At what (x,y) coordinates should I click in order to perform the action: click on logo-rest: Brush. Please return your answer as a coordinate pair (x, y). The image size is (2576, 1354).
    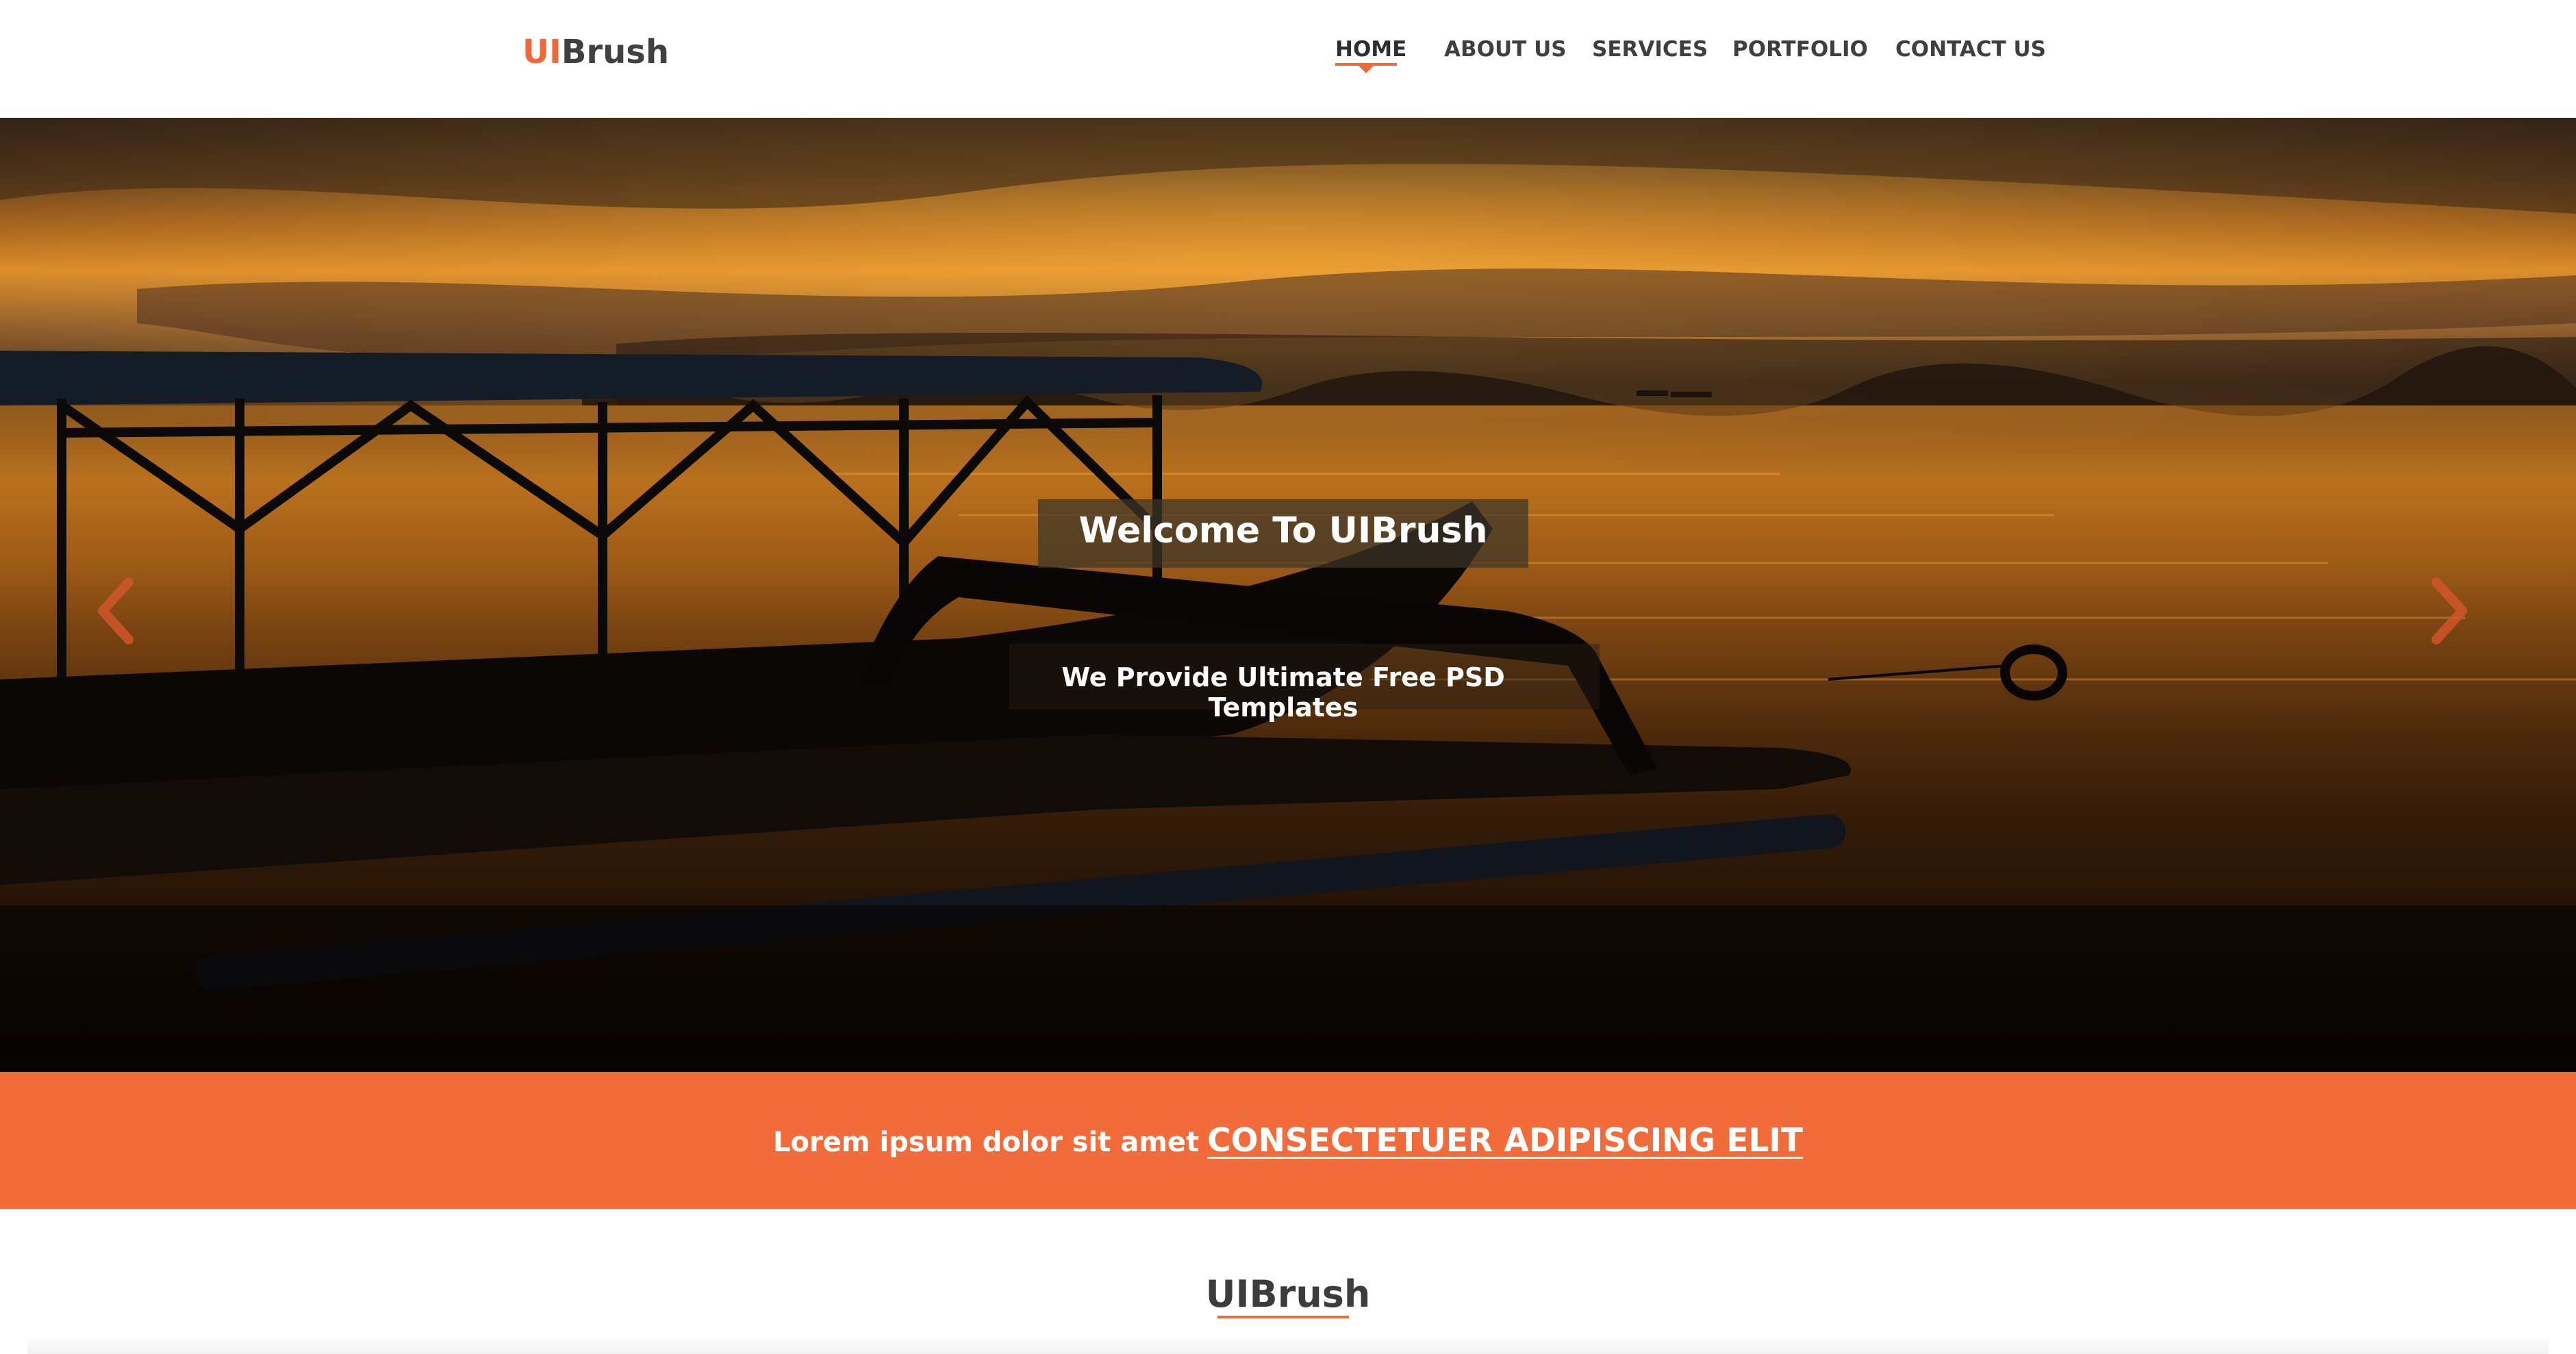
    Looking at the image, I should click on (615, 52).